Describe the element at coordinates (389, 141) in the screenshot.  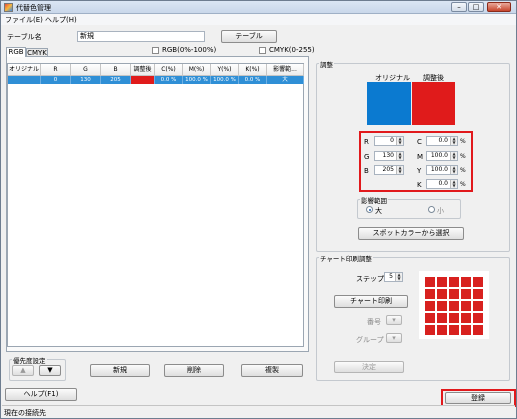
I see `r-input: 0 ▲ ▼` at that location.